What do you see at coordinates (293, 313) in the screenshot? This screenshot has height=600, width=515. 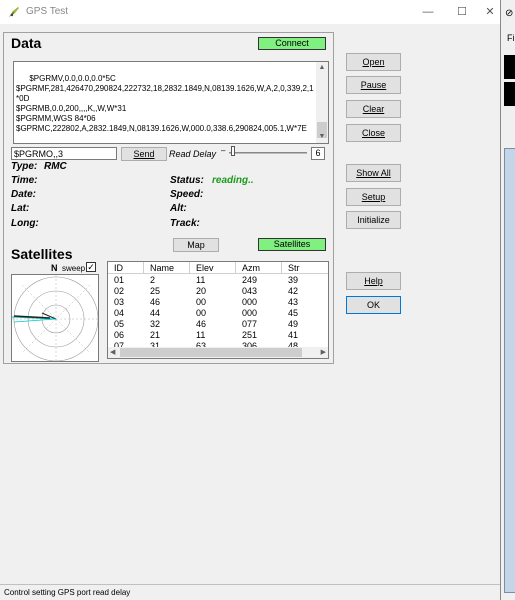 I see `cell-str: 45` at bounding box center [293, 313].